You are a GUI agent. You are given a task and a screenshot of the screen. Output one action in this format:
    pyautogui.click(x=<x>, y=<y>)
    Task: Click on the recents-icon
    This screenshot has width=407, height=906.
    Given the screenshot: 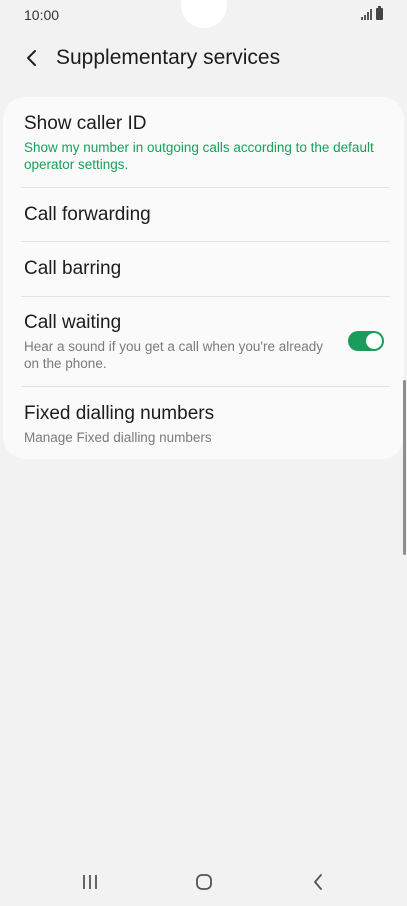 What is the action you would take?
    pyautogui.click(x=90, y=882)
    